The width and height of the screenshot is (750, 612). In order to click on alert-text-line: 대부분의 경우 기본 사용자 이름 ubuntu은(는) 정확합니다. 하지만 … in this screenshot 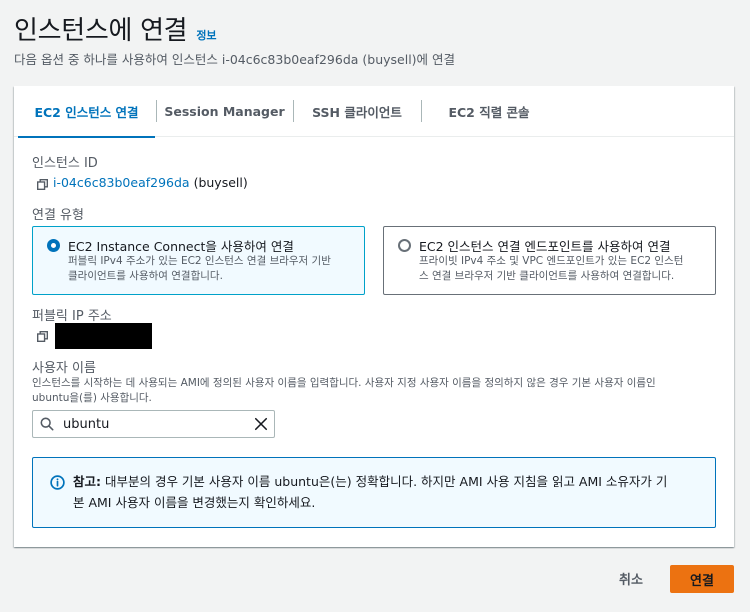, I will do `click(384, 481)`.